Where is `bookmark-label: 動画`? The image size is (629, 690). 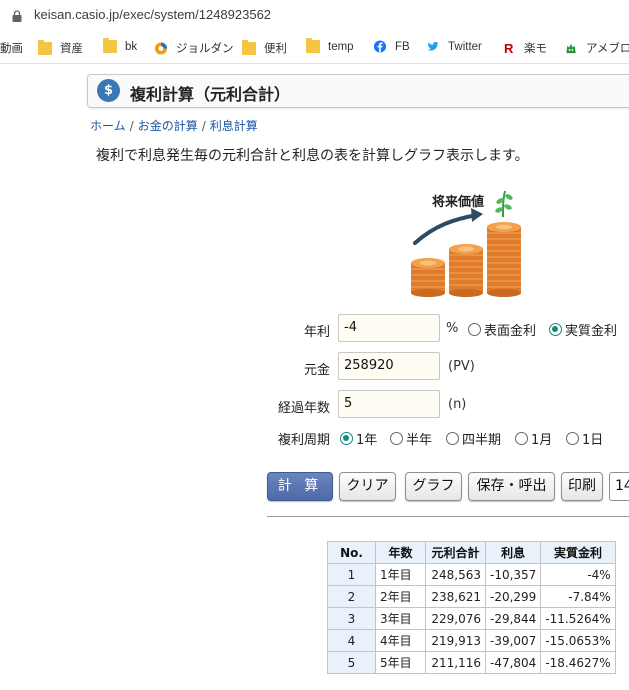
bookmark-label: 動画 is located at coordinates (11, 49).